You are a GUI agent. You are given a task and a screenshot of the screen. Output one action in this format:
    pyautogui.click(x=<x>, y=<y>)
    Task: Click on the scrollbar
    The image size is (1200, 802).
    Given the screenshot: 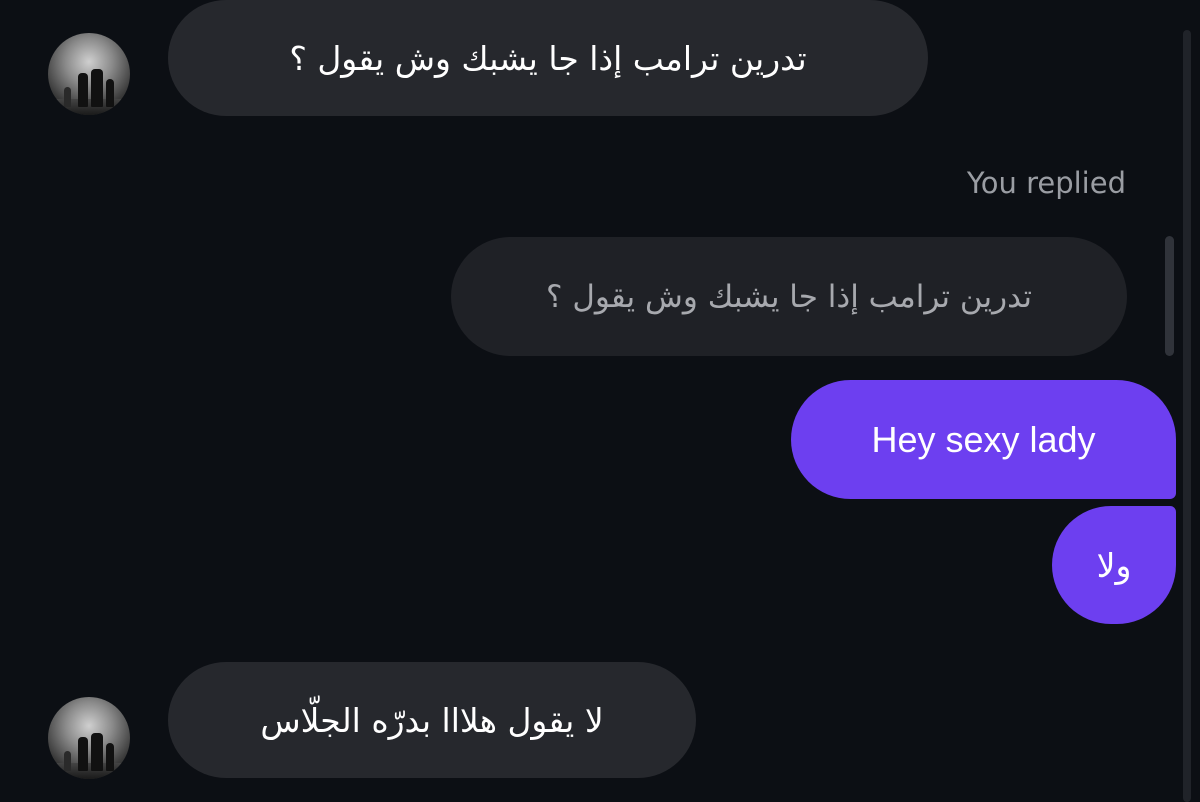 What is the action you would take?
    pyautogui.click(x=1187, y=416)
    